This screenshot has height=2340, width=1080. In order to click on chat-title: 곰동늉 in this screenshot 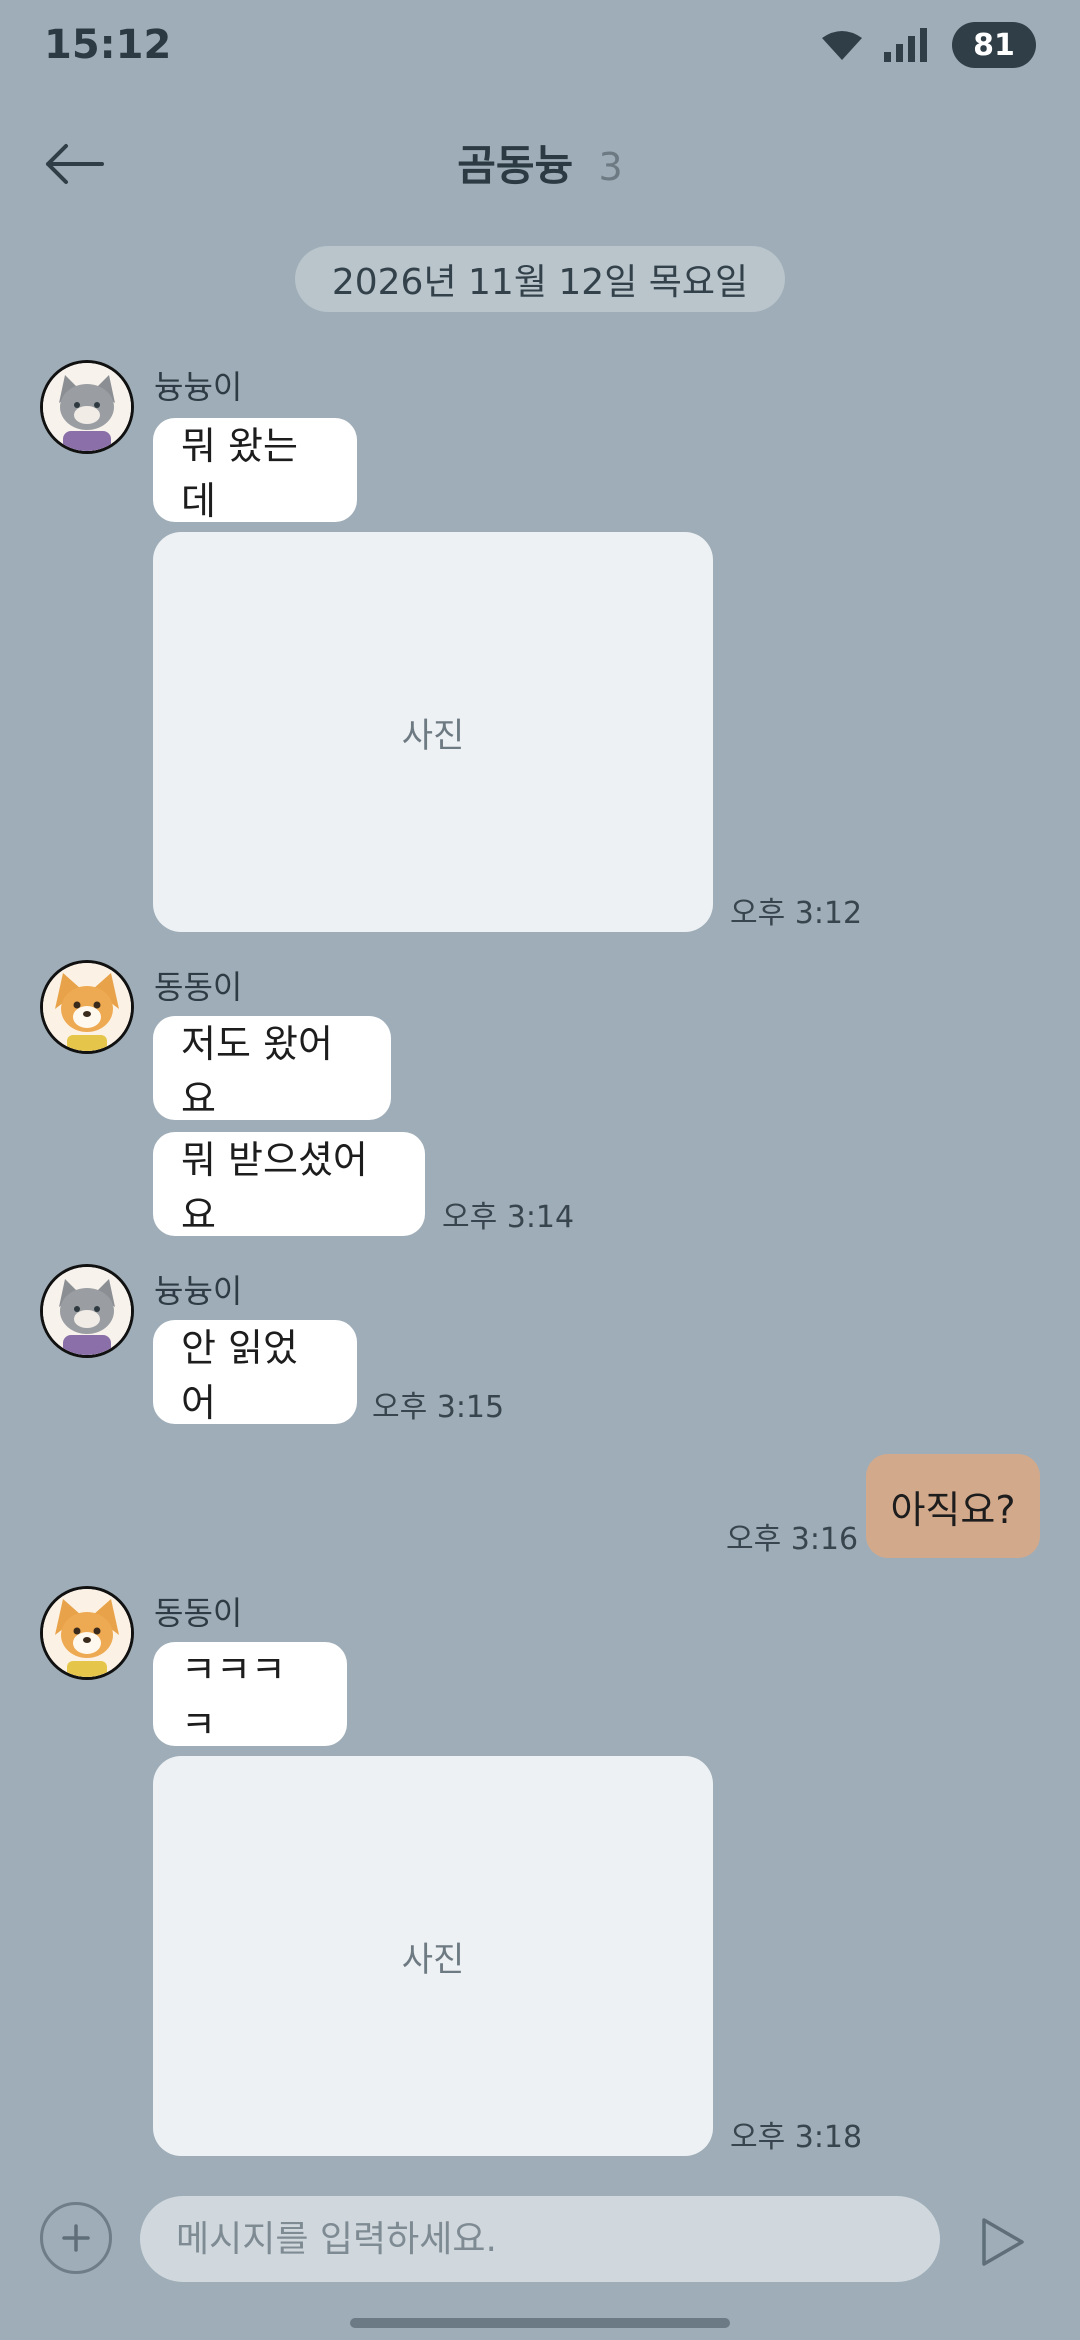, I will do `click(515, 165)`.